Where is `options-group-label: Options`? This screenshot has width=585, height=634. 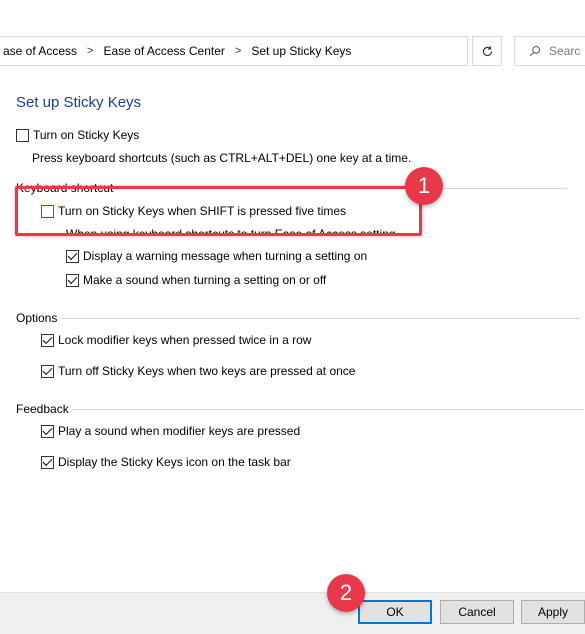
options-group-label: Options is located at coordinates (39, 318).